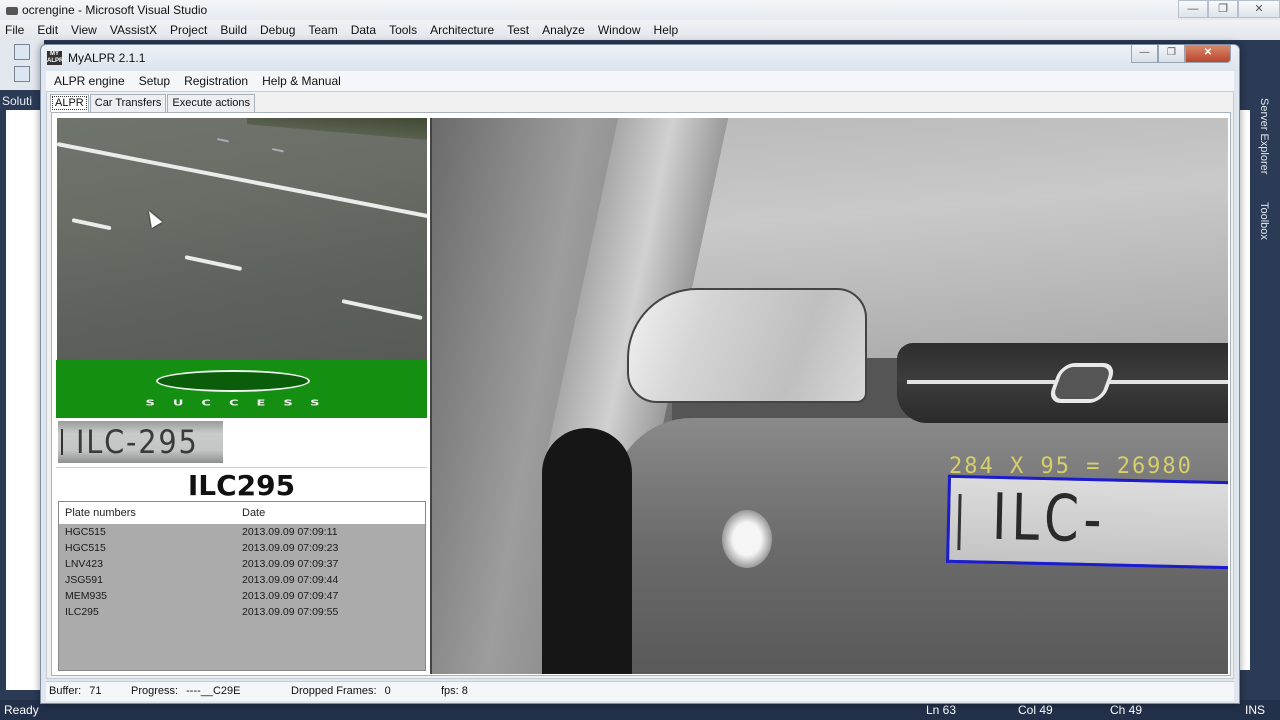 The height and width of the screenshot is (720, 1280). What do you see at coordinates (241, 485) in the screenshot?
I see `recognized-plate-number: ILC295` at bounding box center [241, 485].